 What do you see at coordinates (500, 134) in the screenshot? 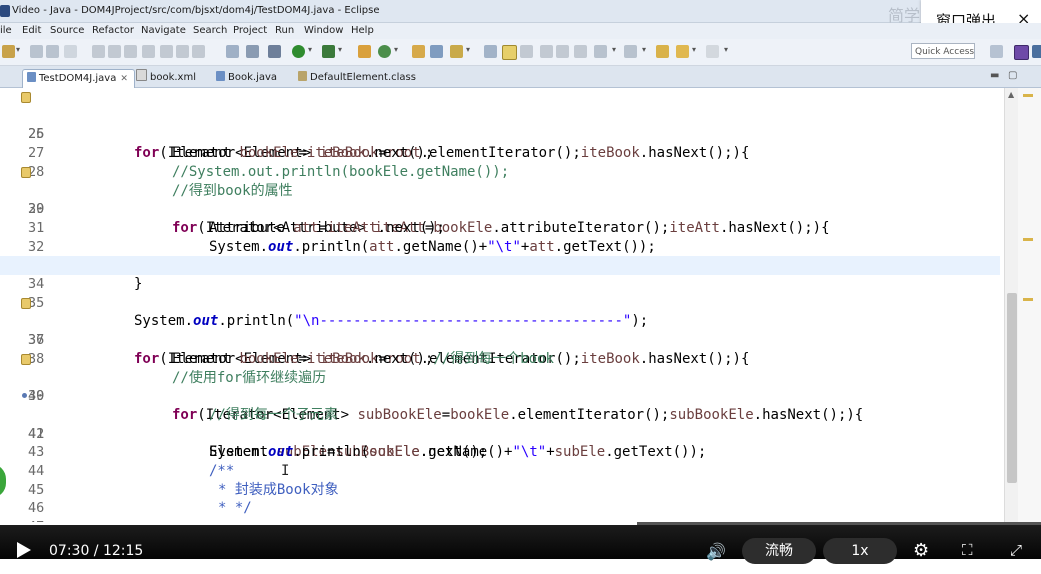
I see `code-line: 26 Element bookEle=iteBook.next();` at bounding box center [500, 134].